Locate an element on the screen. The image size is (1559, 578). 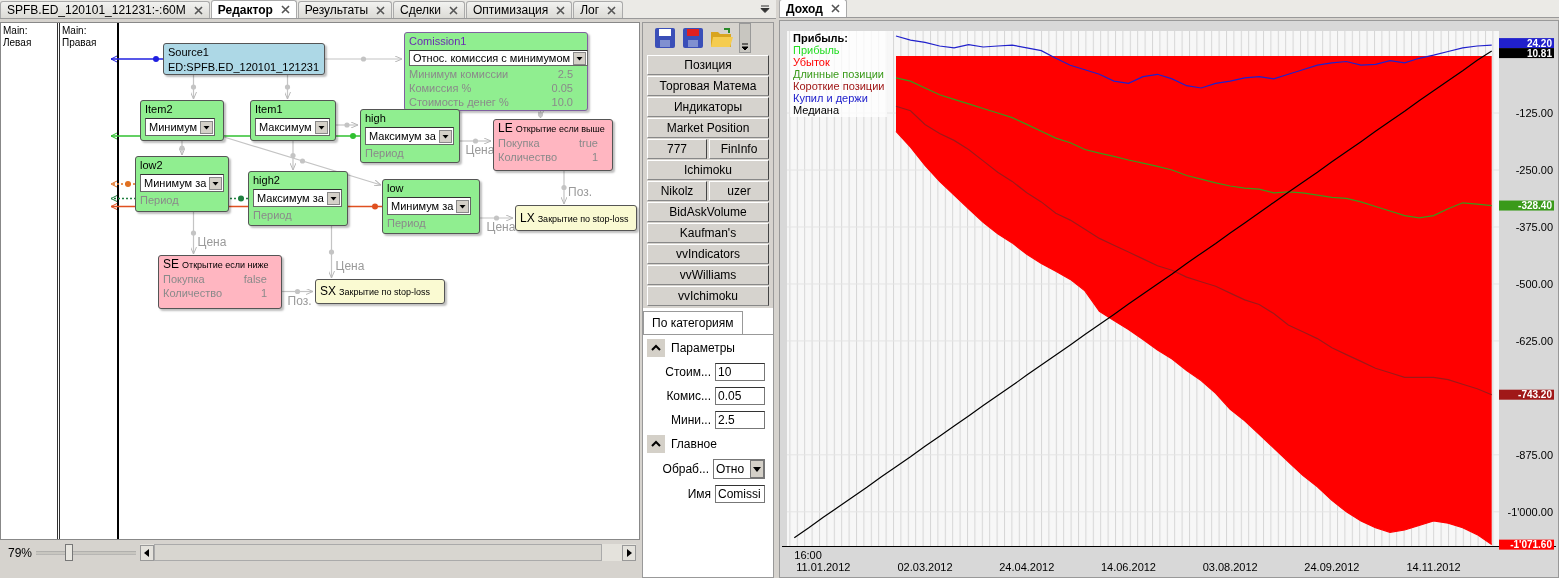
param-value: 0.05 is located at coordinates (562, 88).